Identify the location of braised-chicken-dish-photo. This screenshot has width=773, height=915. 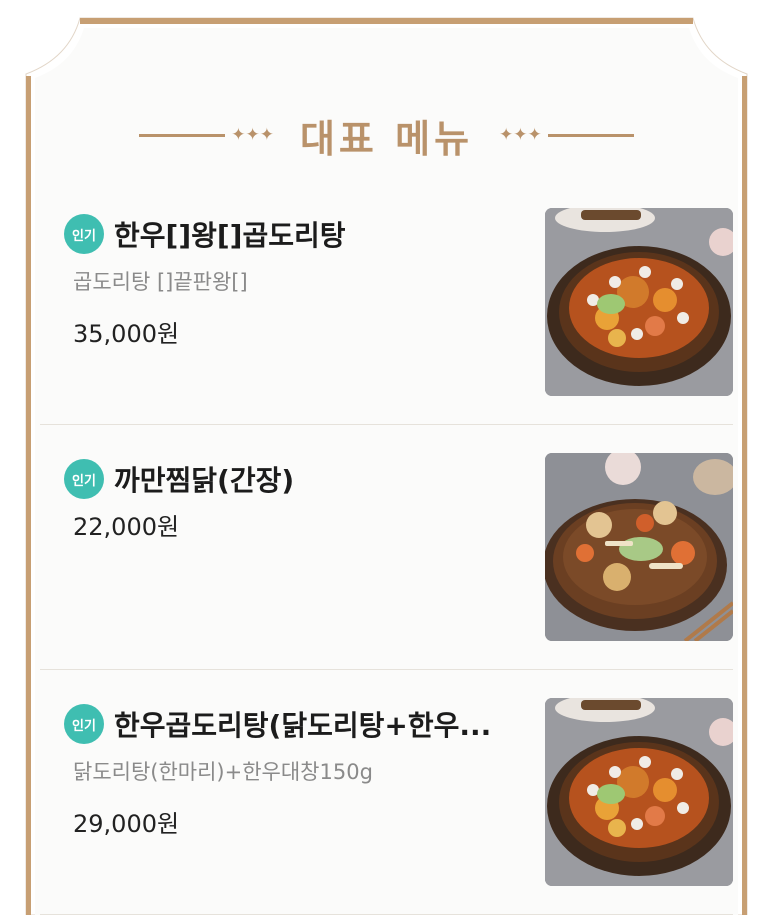
(639, 547).